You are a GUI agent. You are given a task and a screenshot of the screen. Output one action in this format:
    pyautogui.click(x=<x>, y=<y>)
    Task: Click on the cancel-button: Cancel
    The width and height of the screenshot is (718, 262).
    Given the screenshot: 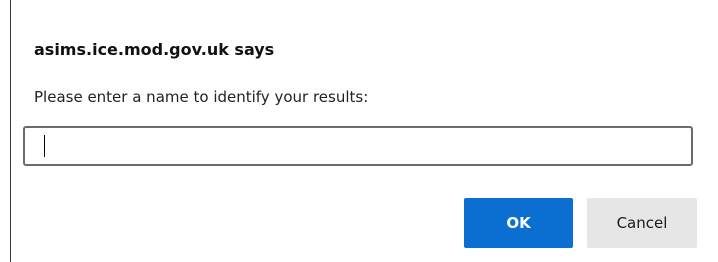 What is the action you would take?
    pyautogui.click(x=642, y=223)
    